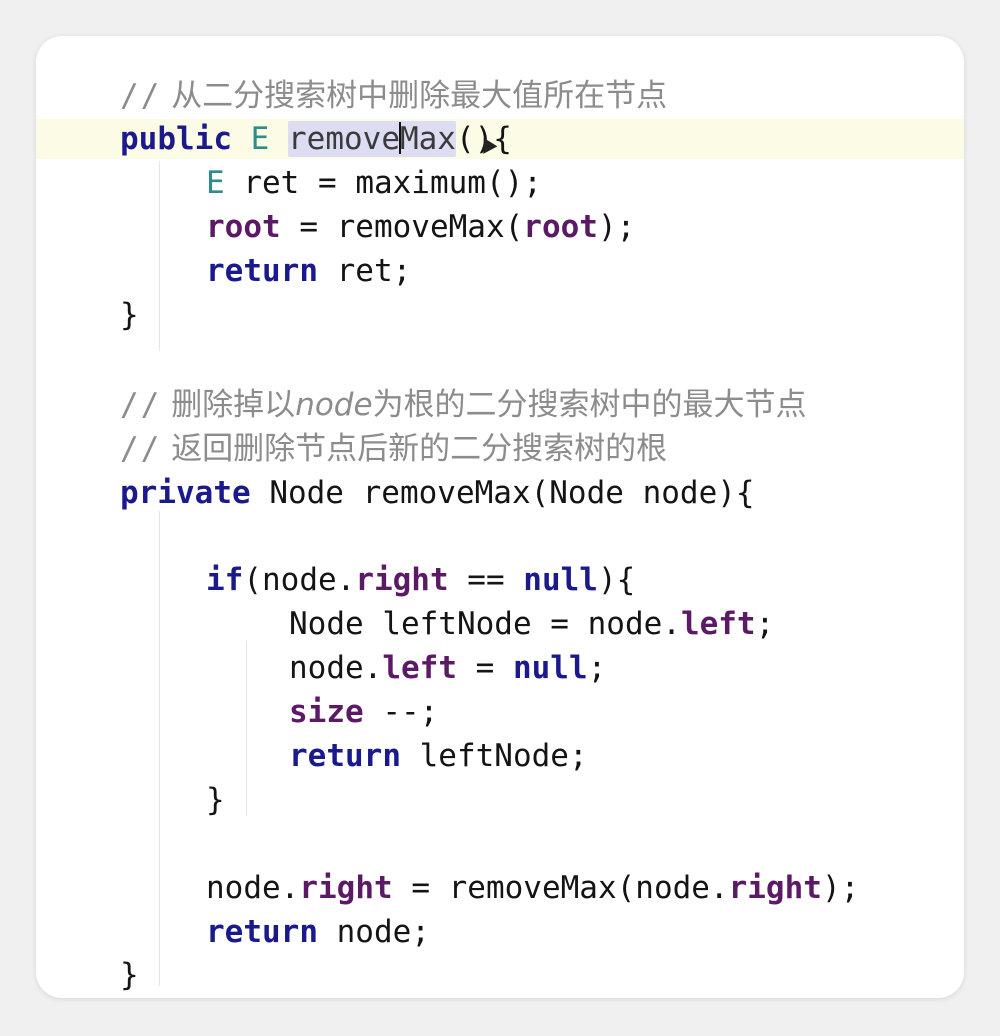 The image size is (1000, 1036). I want to click on comment-text: 返回删除节点后新的二分搜索树的根, so click(419, 449).